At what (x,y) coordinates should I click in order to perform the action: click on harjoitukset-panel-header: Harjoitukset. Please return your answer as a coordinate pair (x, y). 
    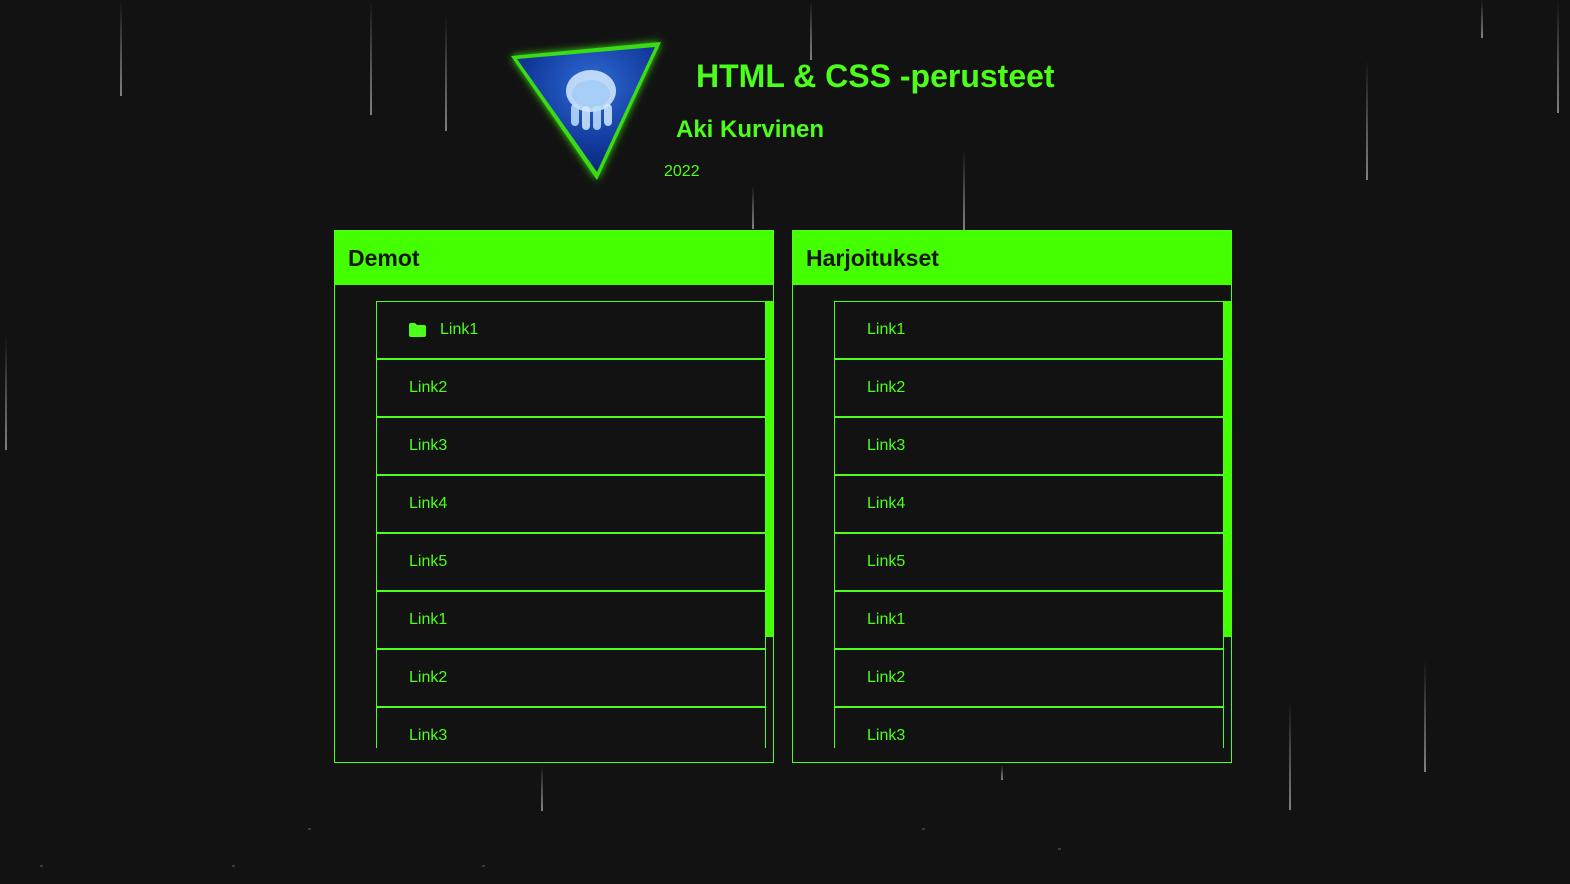
    Looking at the image, I should click on (1012, 258).